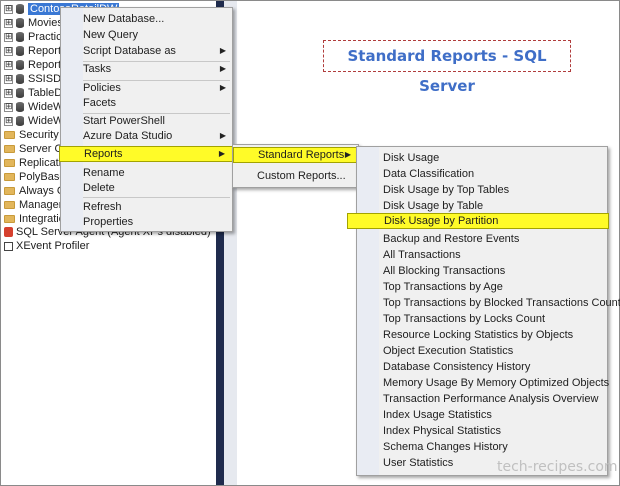 The image size is (620, 486). I want to click on page-title: Standard Reports - SQL Server, so click(447, 67).